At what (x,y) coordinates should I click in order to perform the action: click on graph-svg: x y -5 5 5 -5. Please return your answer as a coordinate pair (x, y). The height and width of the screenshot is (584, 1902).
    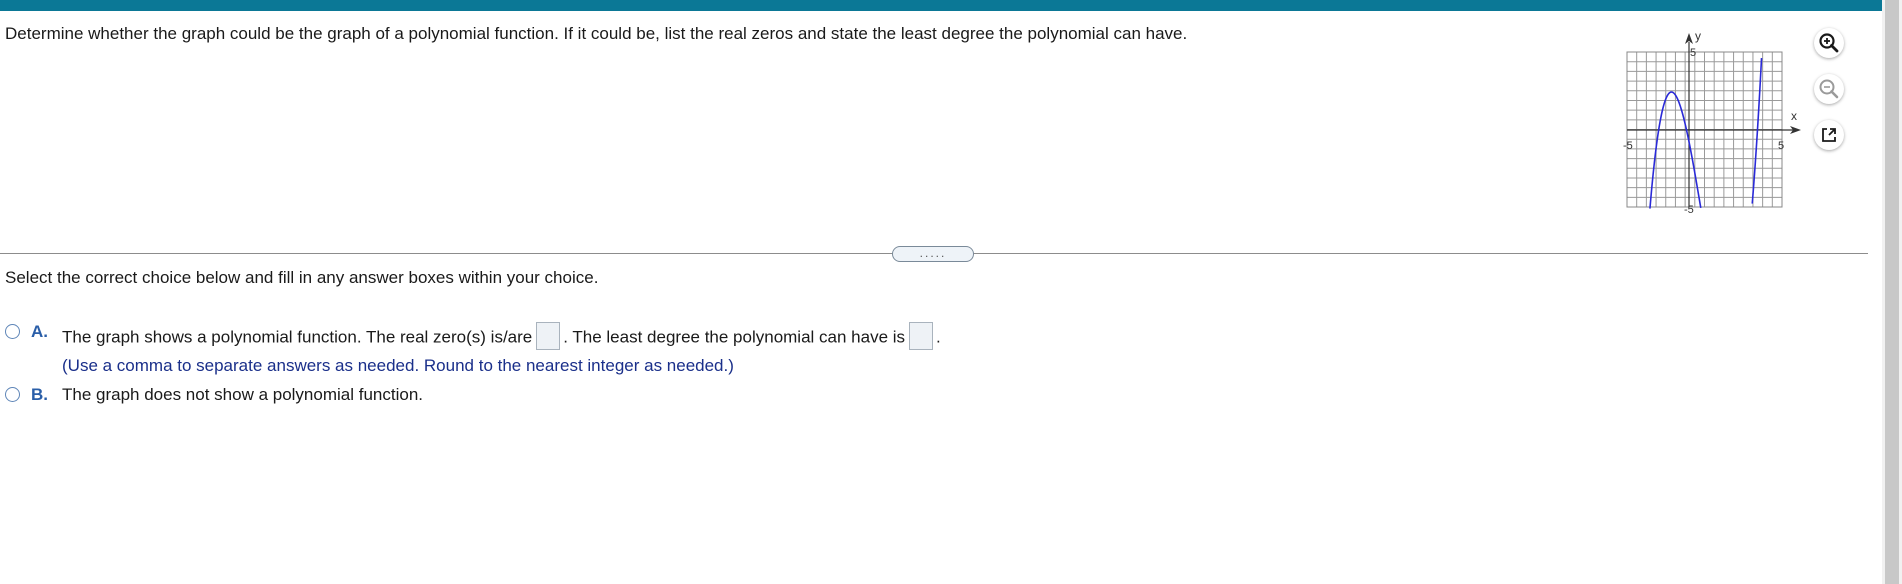
    Looking at the image, I should click on (1712, 122).